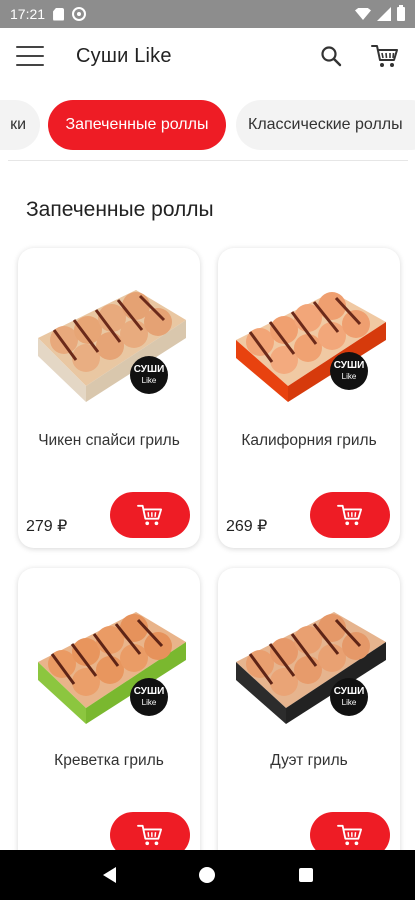 This screenshot has width=415, height=900. What do you see at coordinates (309, 760) in the screenshot?
I see `product-name: Дуэт гриль` at bounding box center [309, 760].